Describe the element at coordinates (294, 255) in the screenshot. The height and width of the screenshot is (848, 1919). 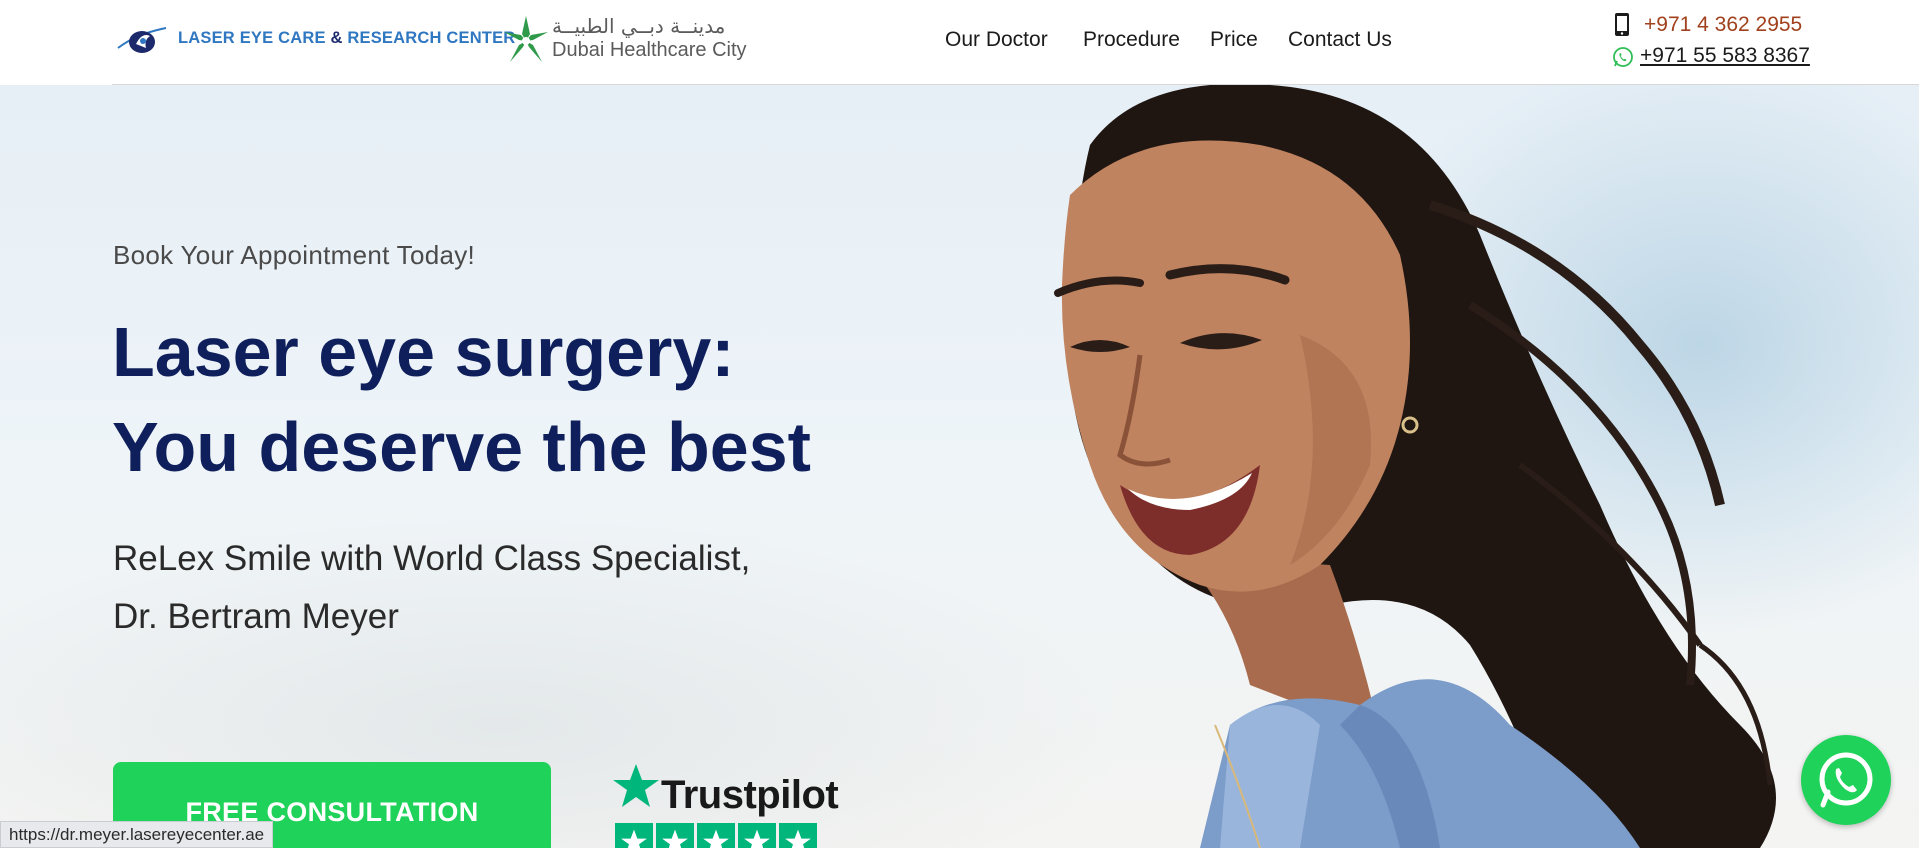
I see `hero-eyebrow: Book Your Appointment Today!` at that location.